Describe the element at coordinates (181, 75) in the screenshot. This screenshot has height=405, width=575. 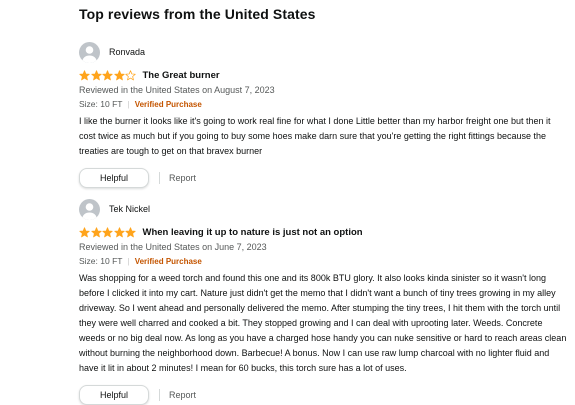
I see `review-title: The Great burner` at that location.